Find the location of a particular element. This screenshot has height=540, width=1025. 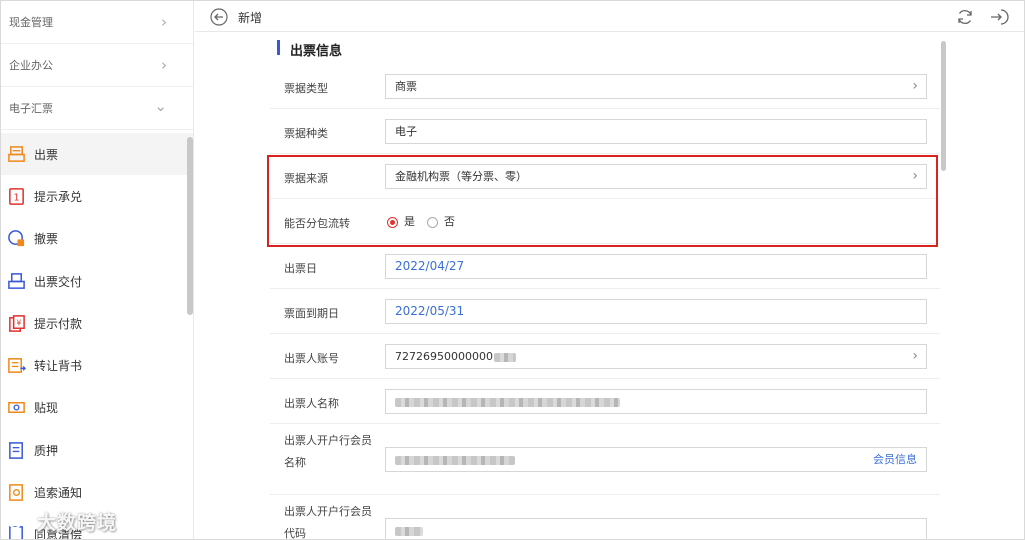

field-value: 电子 is located at coordinates (406, 131).